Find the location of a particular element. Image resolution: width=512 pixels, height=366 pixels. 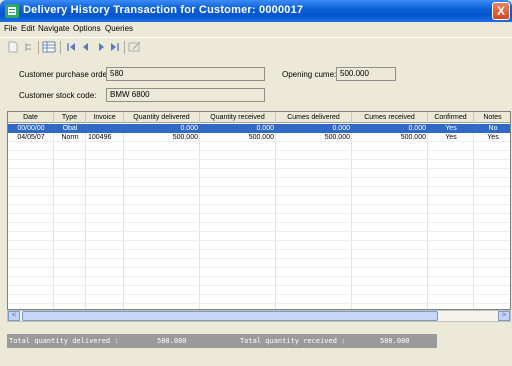

cell-cumes-delivered: 0.000 is located at coordinates (341, 128).